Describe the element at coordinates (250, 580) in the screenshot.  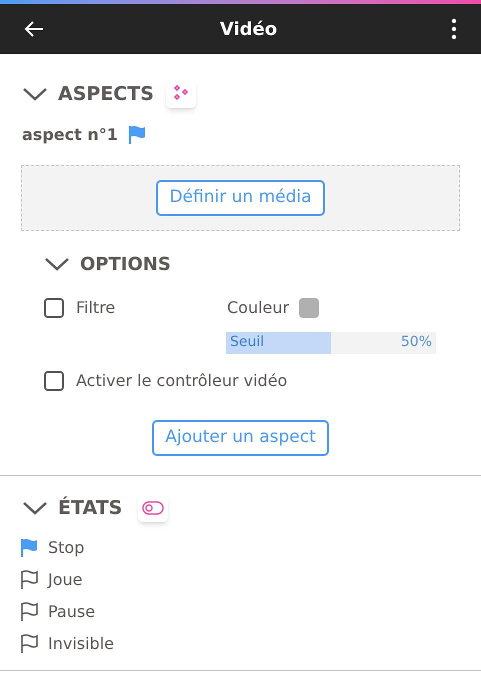
I see `state-item: Joue` at that location.